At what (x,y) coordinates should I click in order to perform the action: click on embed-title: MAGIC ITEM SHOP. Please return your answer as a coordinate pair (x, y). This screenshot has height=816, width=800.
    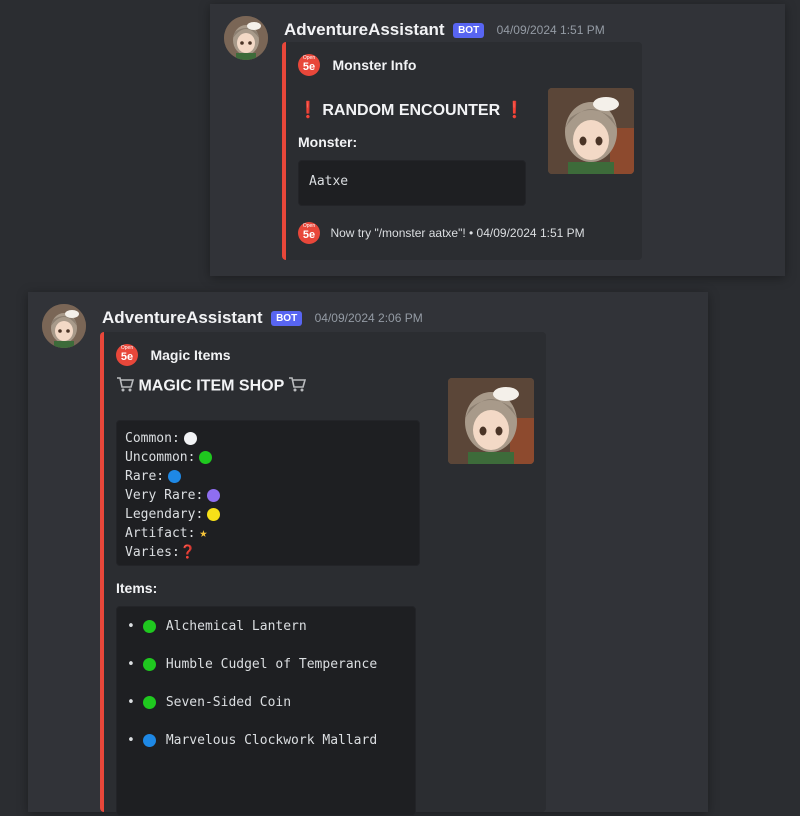
    Looking at the image, I should click on (211, 386).